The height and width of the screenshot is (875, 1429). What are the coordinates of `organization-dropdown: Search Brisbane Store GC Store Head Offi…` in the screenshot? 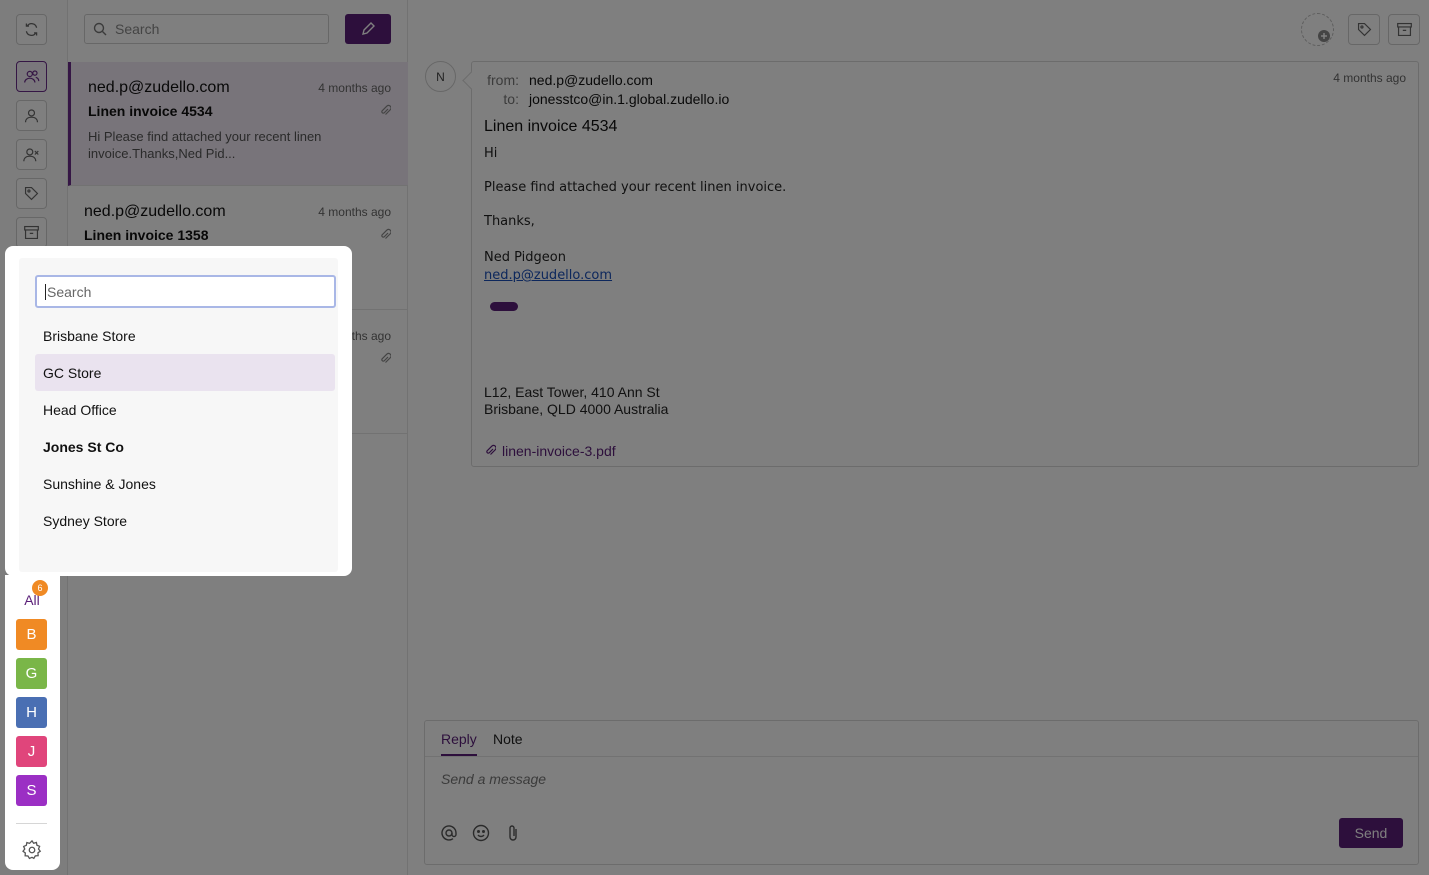 It's located at (178, 411).